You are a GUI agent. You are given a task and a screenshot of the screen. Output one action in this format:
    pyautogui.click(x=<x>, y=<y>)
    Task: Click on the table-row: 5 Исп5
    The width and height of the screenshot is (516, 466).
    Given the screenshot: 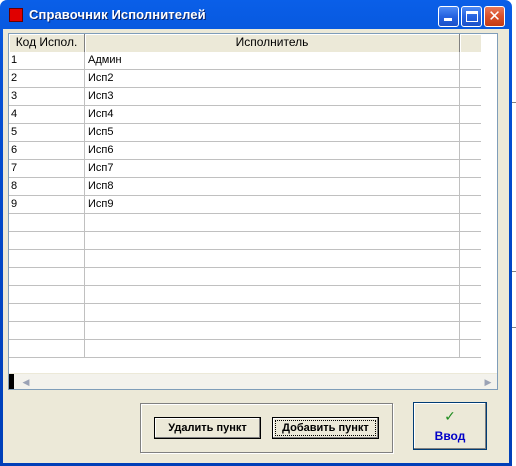 What is the action you would take?
    pyautogui.click(x=253, y=133)
    